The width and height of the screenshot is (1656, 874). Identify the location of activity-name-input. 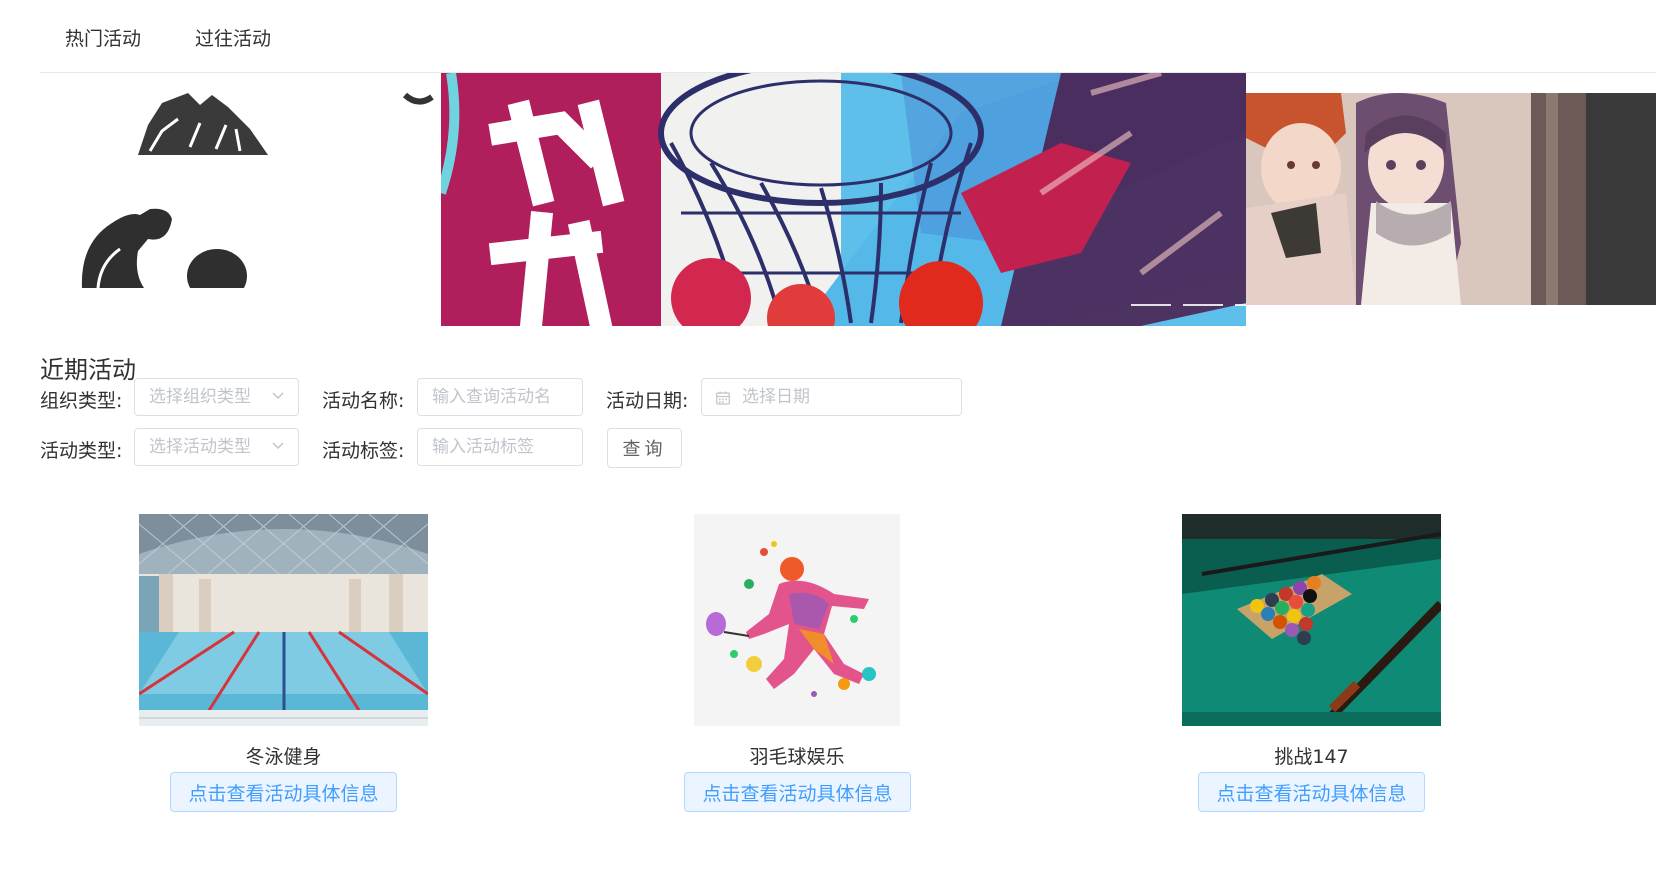
(500, 397).